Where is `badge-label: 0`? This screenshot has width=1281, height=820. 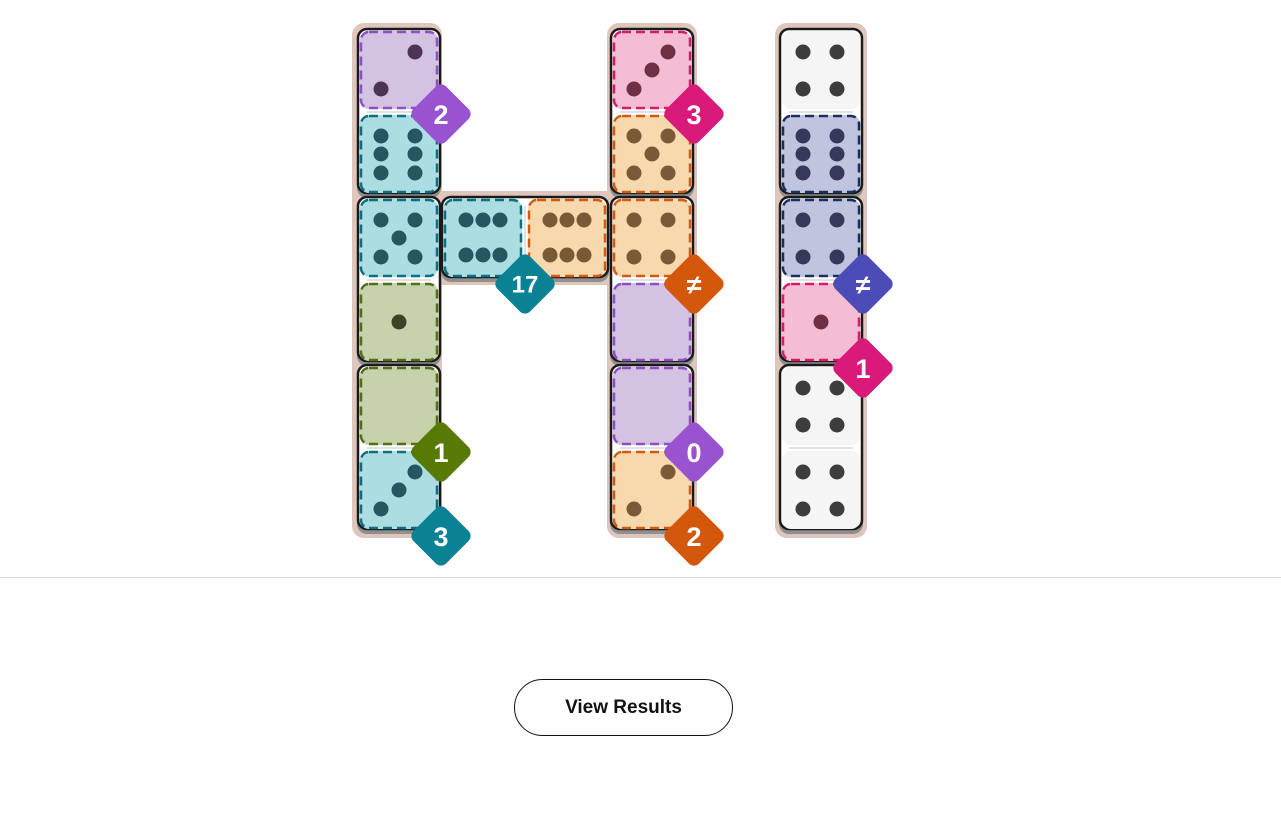 badge-label: 0 is located at coordinates (693, 453).